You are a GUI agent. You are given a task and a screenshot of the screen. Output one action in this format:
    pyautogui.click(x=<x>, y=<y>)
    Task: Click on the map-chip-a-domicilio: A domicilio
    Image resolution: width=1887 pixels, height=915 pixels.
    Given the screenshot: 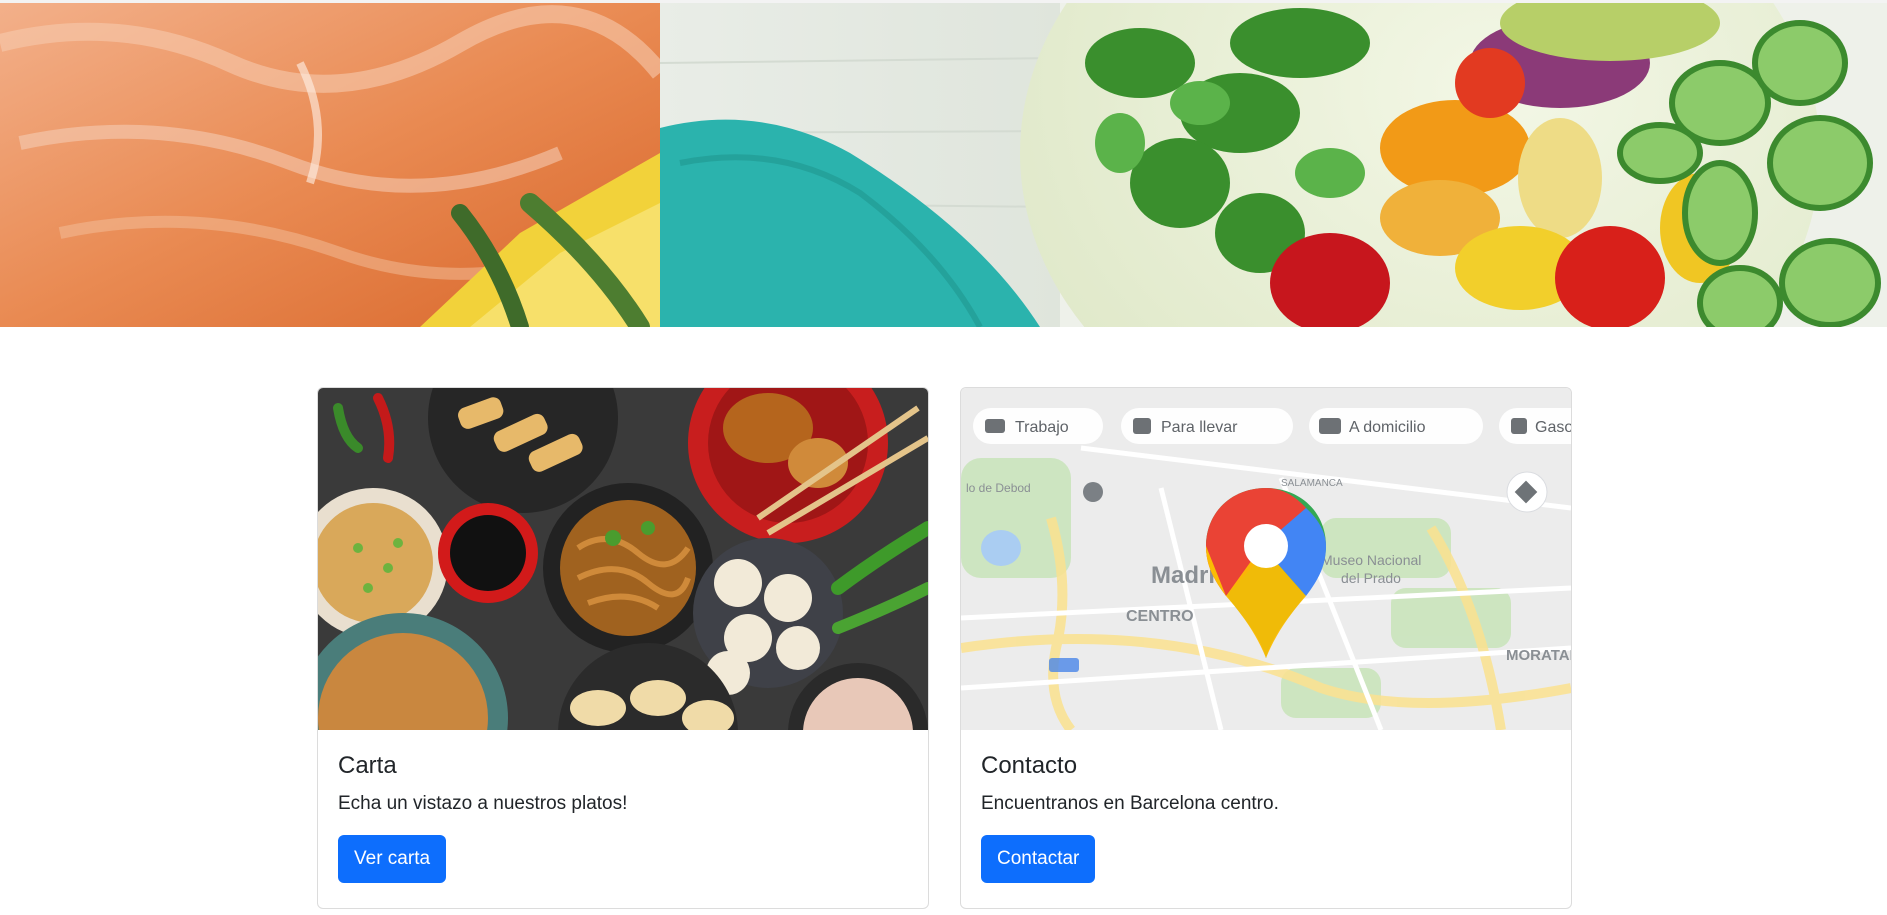 What is the action you would take?
    pyautogui.click(x=1387, y=427)
    